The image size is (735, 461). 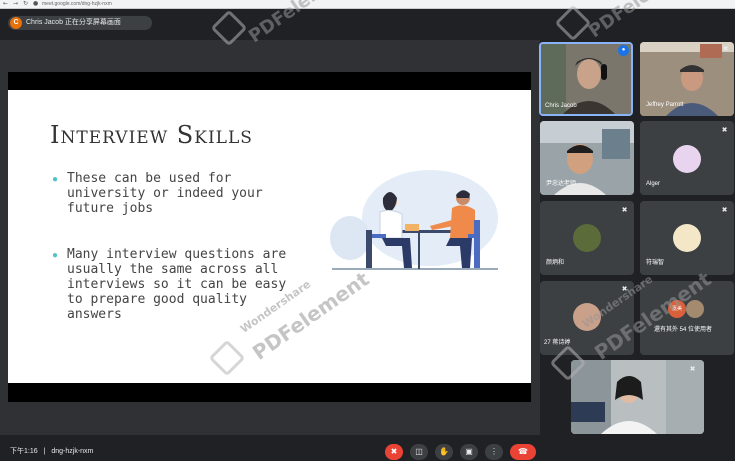 I want to click on camera-toggle-button: ◫, so click(x=419, y=452).